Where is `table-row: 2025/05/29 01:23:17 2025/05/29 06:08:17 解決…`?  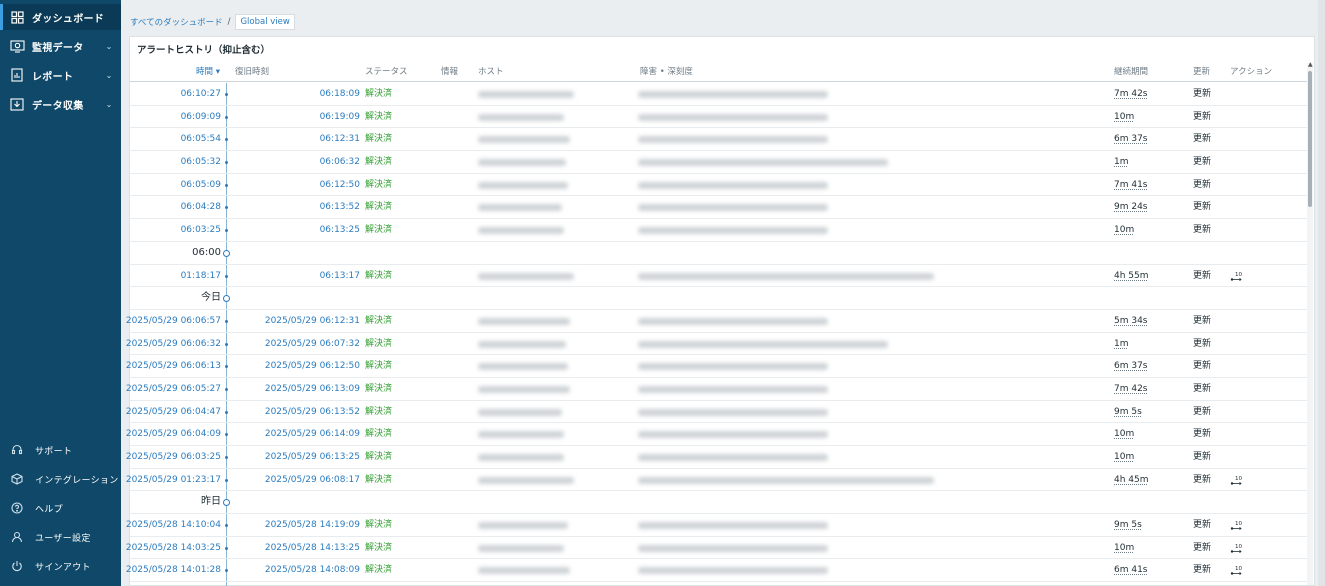 table-row: 2025/05/29 01:23:17 2025/05/29 06:08:17 解決… is located at coordinates (717, 480).